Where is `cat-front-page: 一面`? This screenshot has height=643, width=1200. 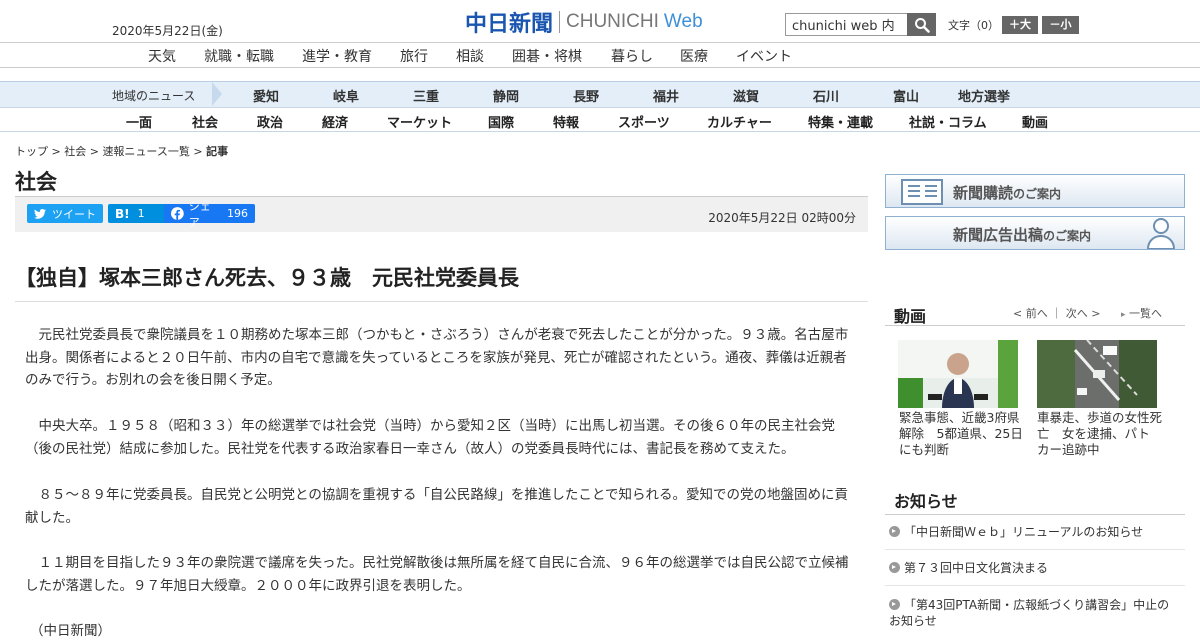 cat-front-page: 一面 is located at coordinates (139, 121).